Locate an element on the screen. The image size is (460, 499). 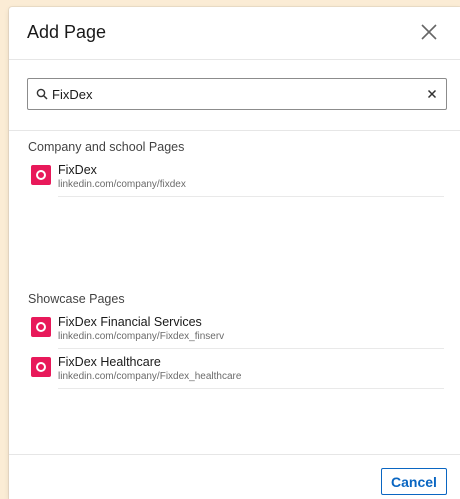
page-url: linkedin.com/company/Fixdex_finserv is located at coordinates (141, 336).